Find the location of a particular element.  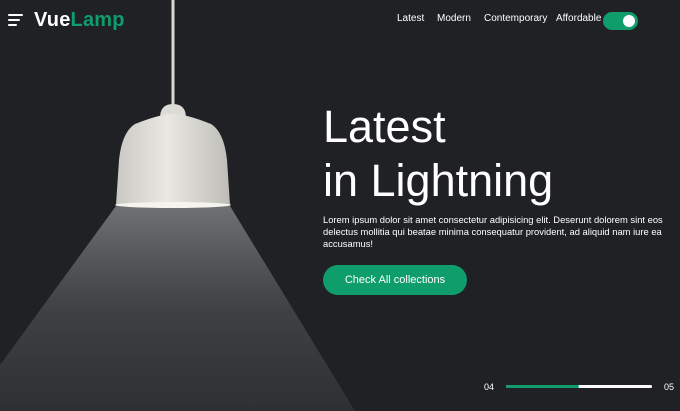

lamp-cord is located at coordinates (173, 53).